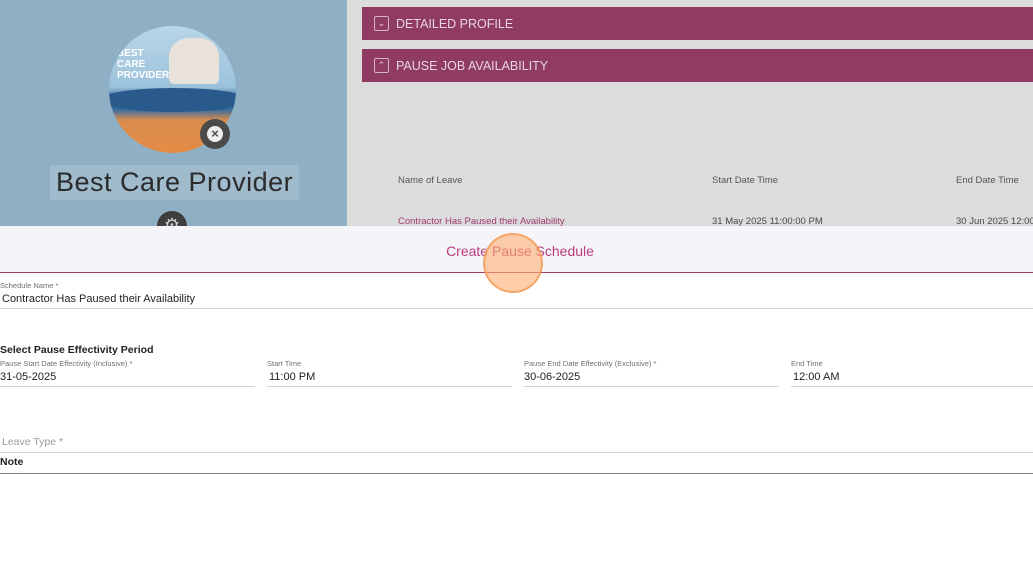 The image size is (1033, 576). Describe the element at coordinates (29, 285) in the screenshot. I see `field-label: Schedule Name *` at that location.